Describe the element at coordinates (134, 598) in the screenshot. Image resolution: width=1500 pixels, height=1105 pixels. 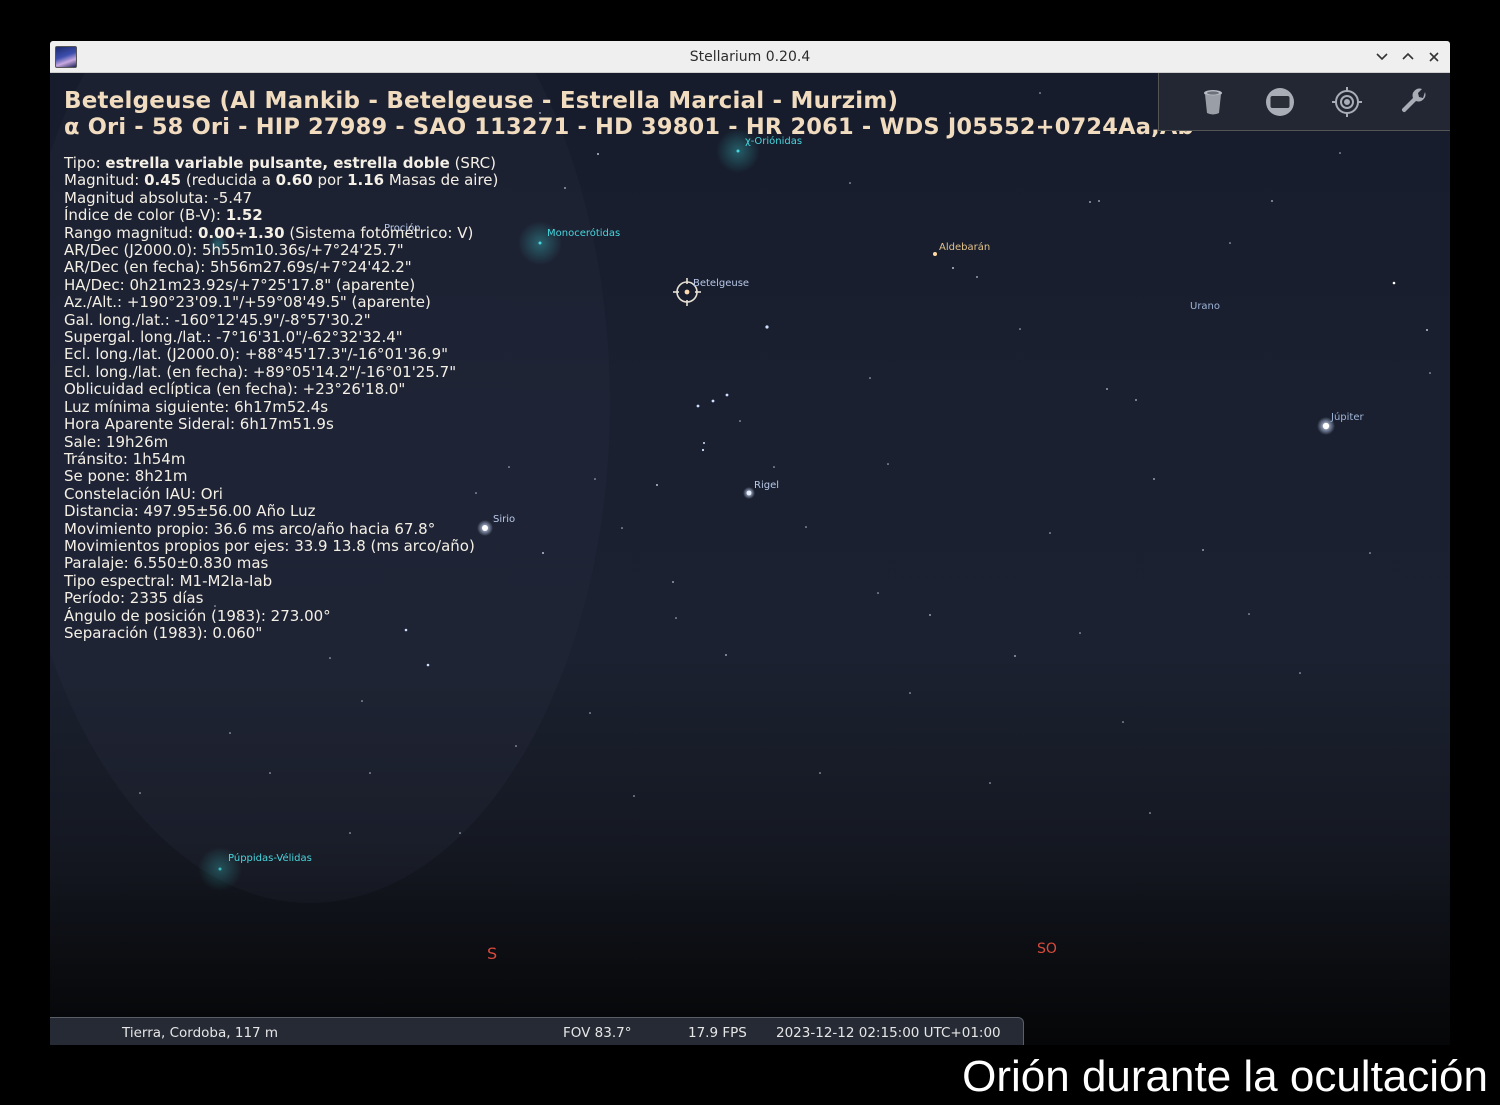
I see `info-line: Período: 2335 días` at that location.